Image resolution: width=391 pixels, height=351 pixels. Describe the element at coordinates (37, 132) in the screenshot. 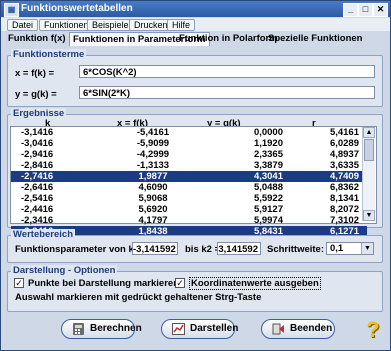

I see `table-cell: -3,1416` at that location.